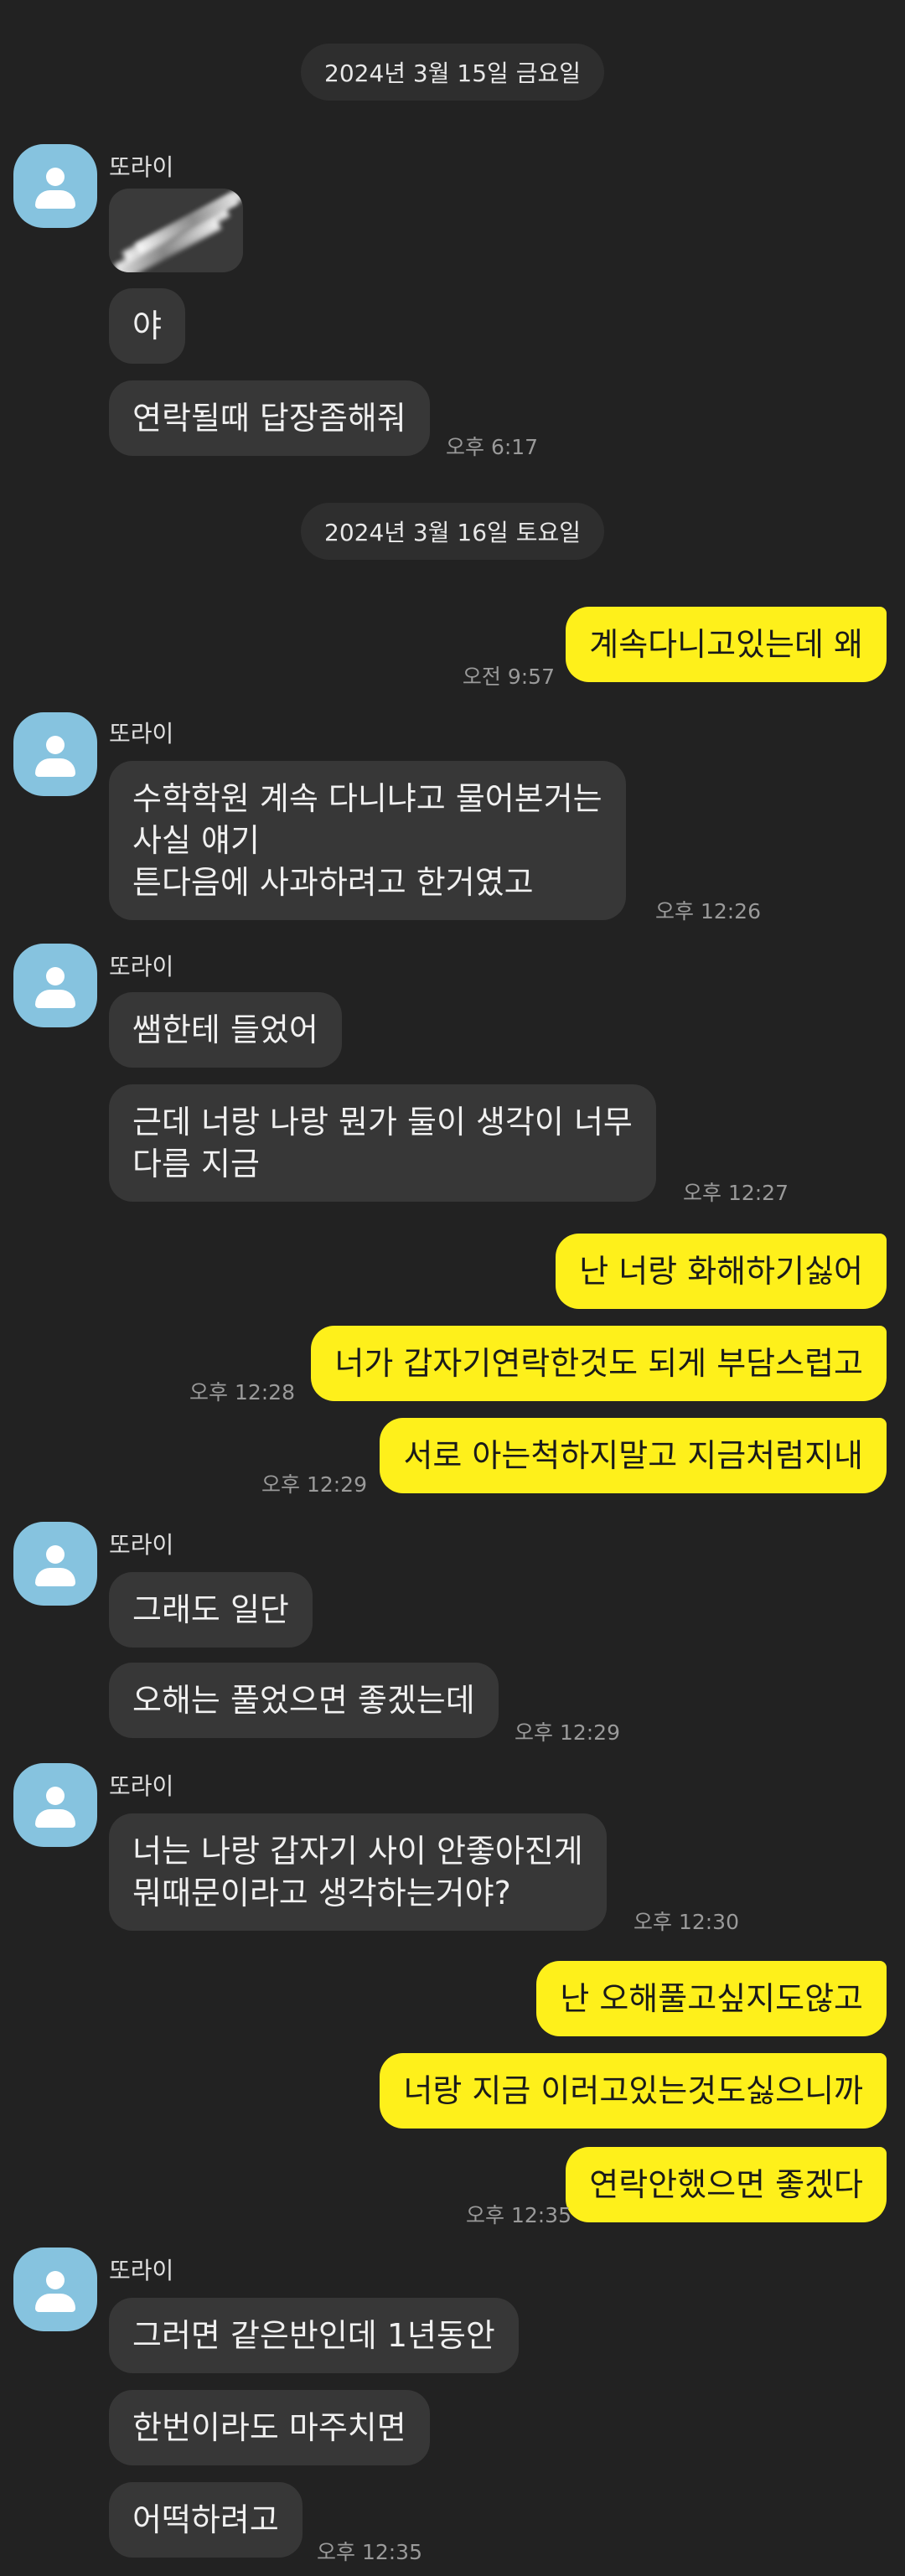  I want to click on message-bubble: 근데 너랑 나랑 뭔가 둘이 생각이 너무 다름 지금, so click(382, 1143).